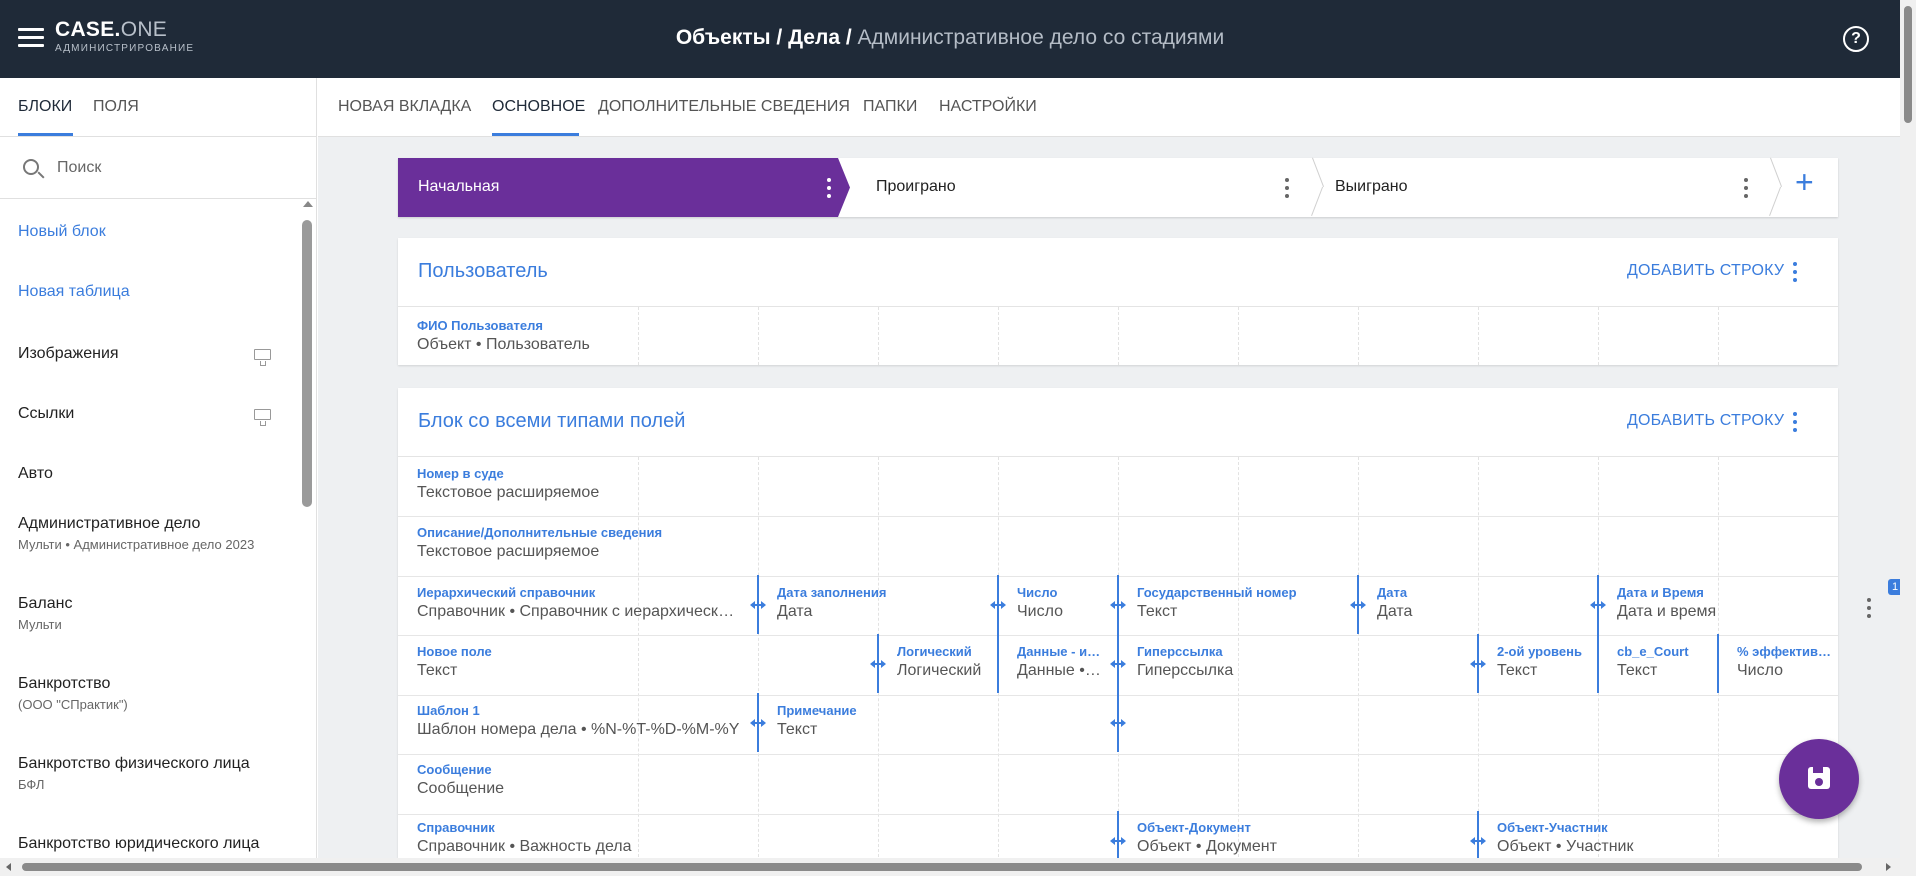 The image size is (1916, 876). What do you see at coordinates (1244, 603) in the screenshot?
I see `field-cell: Государственный номер Текст` at bounding box center [1244, 603].